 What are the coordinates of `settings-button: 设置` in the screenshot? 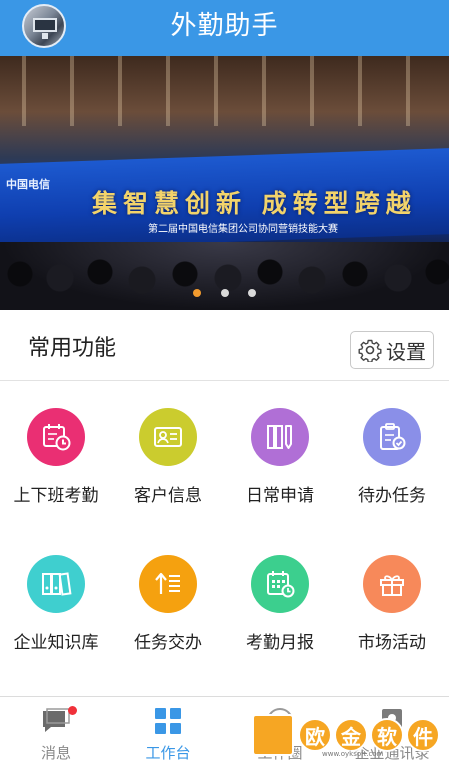 It's located at (392, 350).